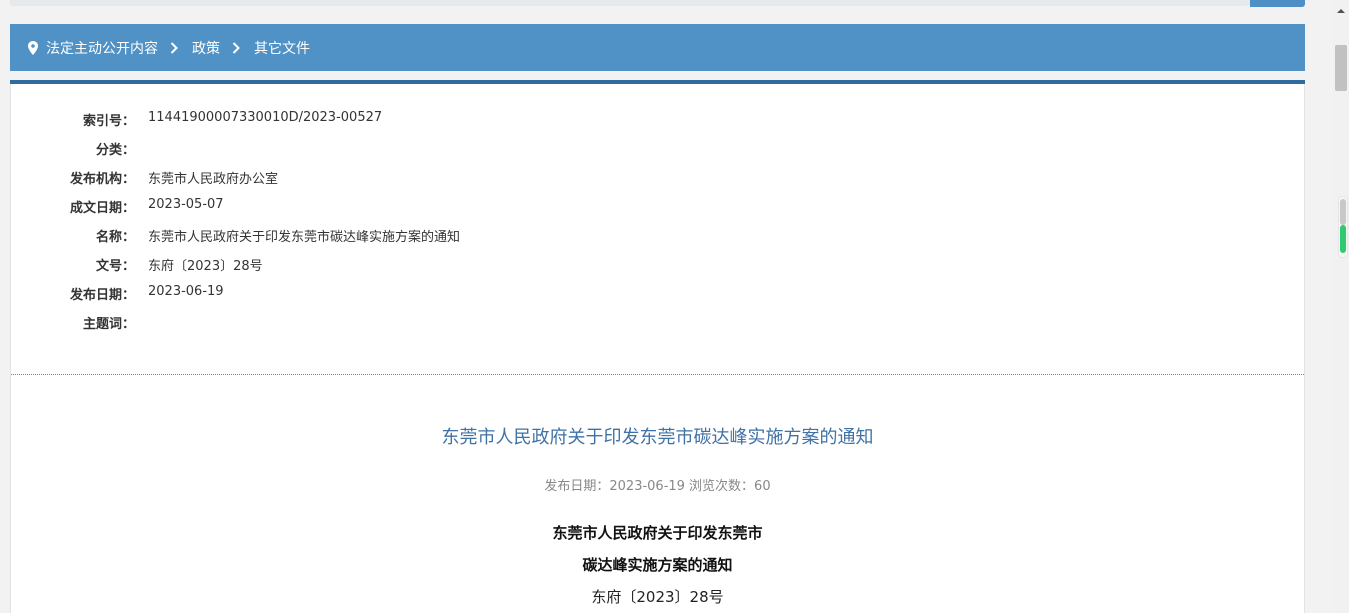  What do you see at coordinates (102, 208) in the screenshot?
I see `meta-label: 成文日期：` at bounding box center [102, 208].